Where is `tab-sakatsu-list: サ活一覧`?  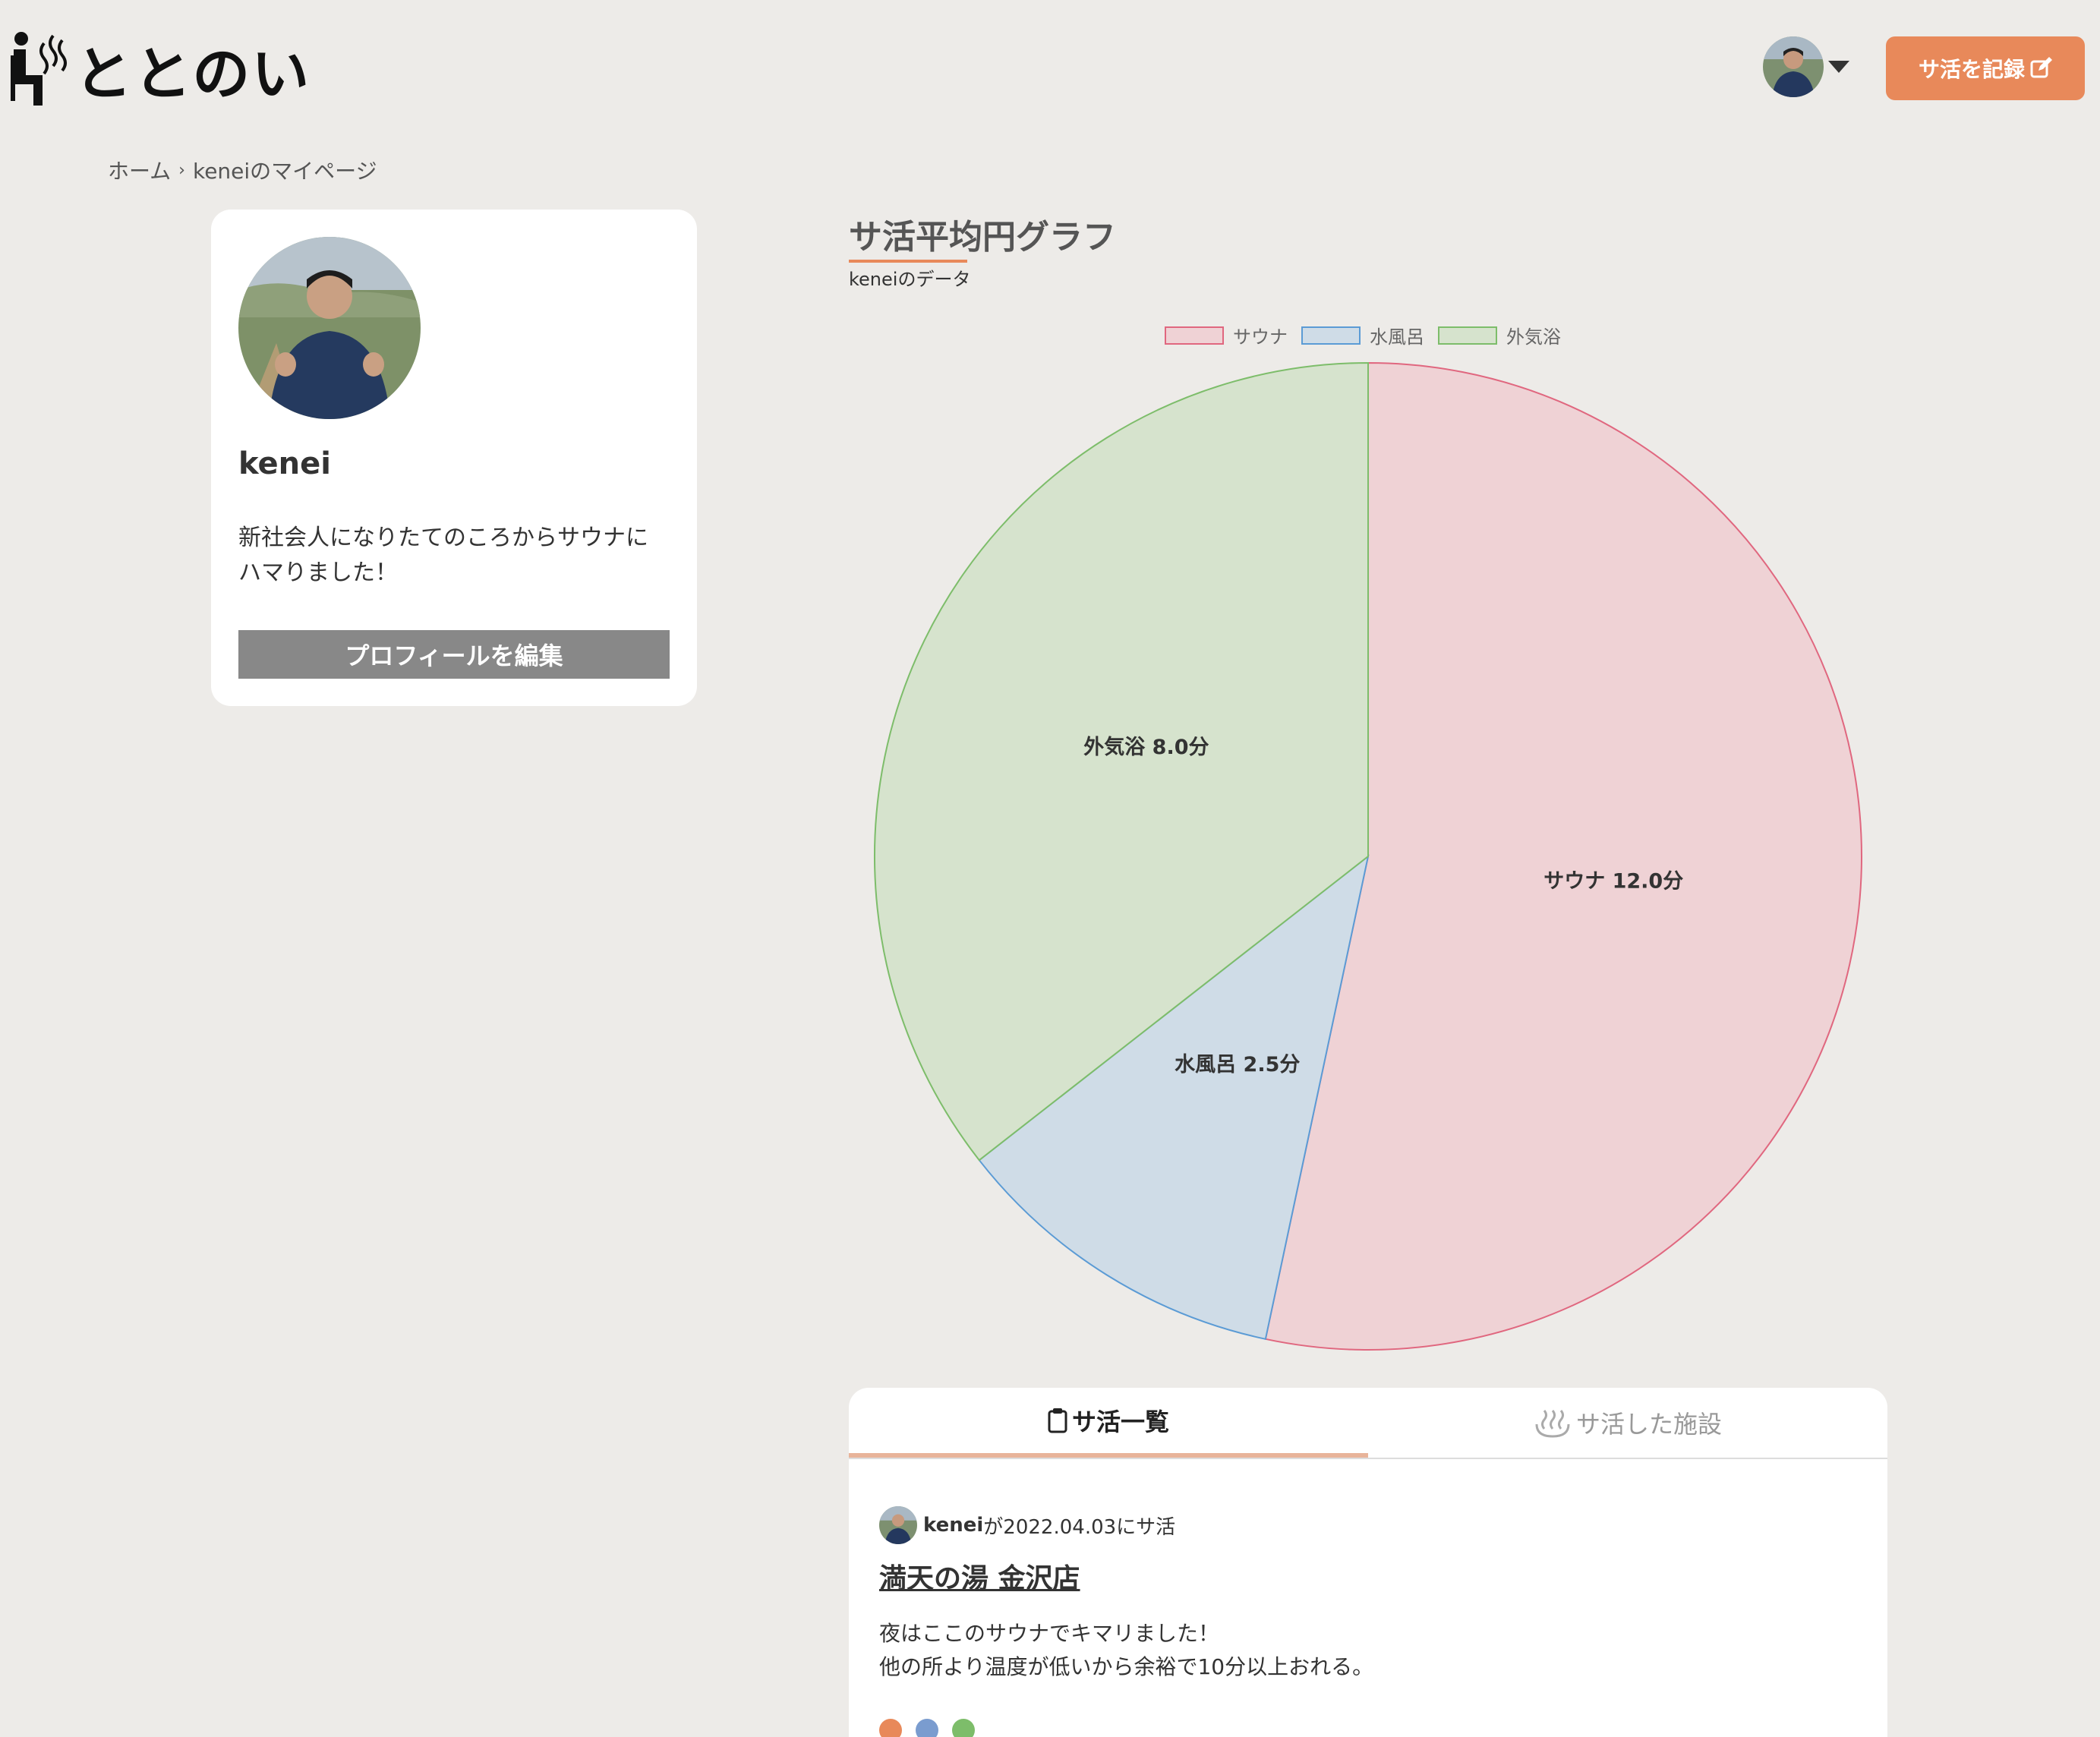
tab-sakatsu-list: サ活一覧 is located at coordinates (1108, 1423).